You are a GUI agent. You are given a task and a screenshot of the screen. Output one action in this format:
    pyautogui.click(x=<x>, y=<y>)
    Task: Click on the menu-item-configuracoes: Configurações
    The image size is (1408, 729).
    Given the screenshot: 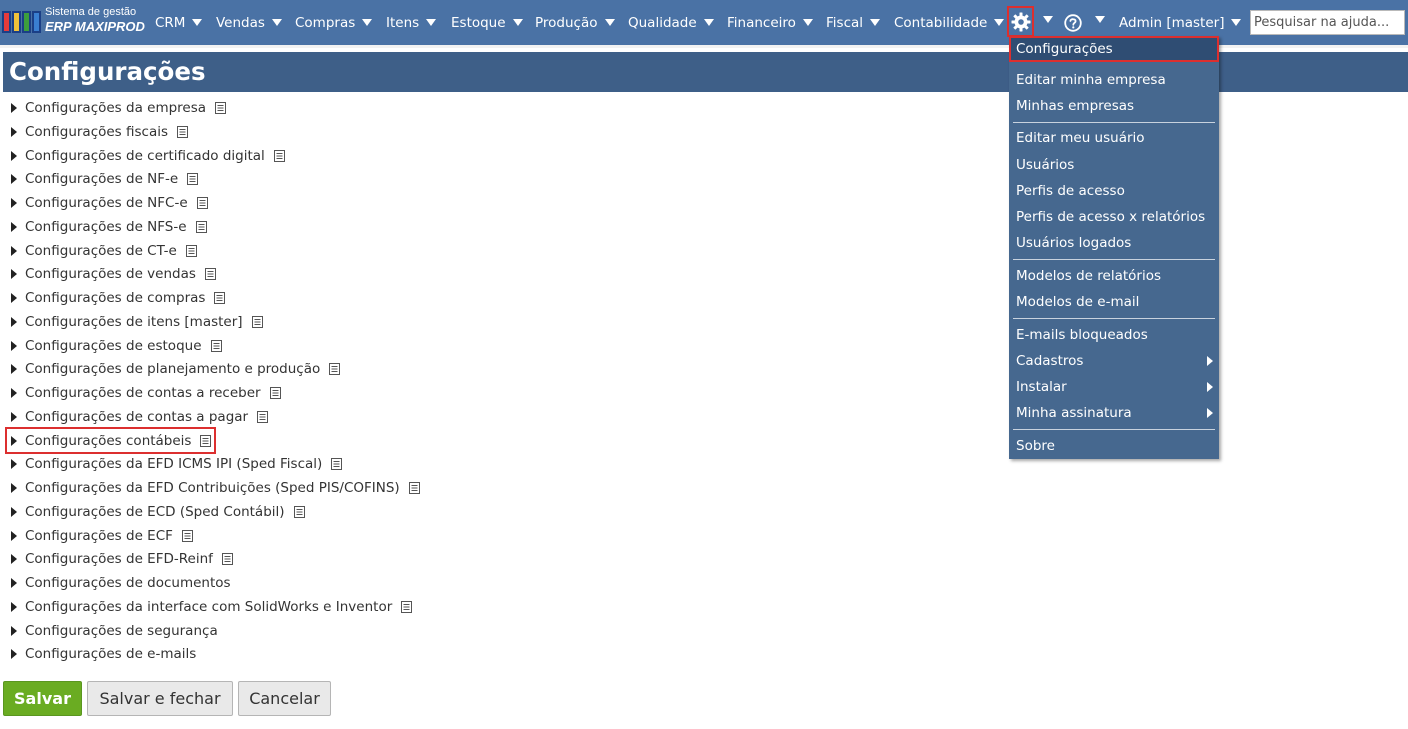 What is the action you would take?
    pyautogui.click(x=1114, y=49)
    